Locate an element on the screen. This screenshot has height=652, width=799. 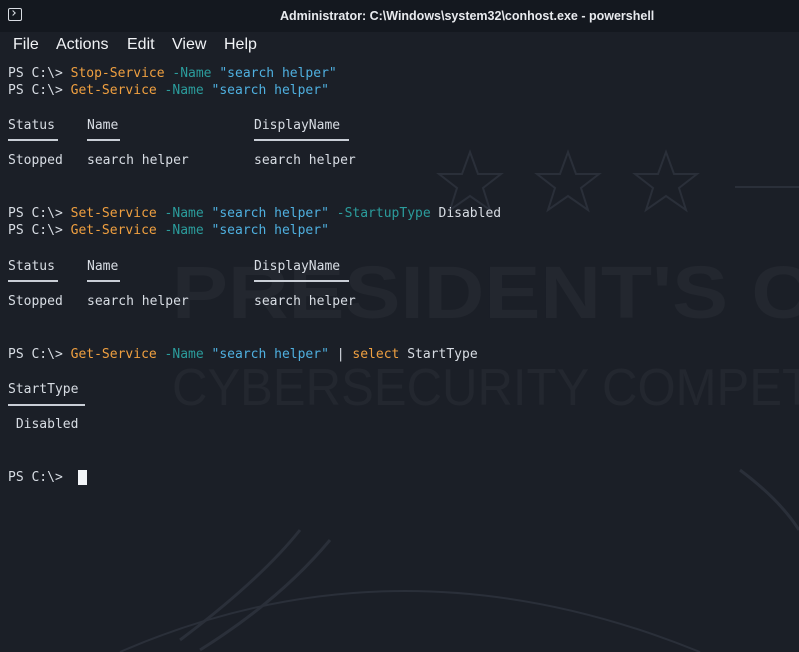
text-cursor is located at coordinates (82, 477).